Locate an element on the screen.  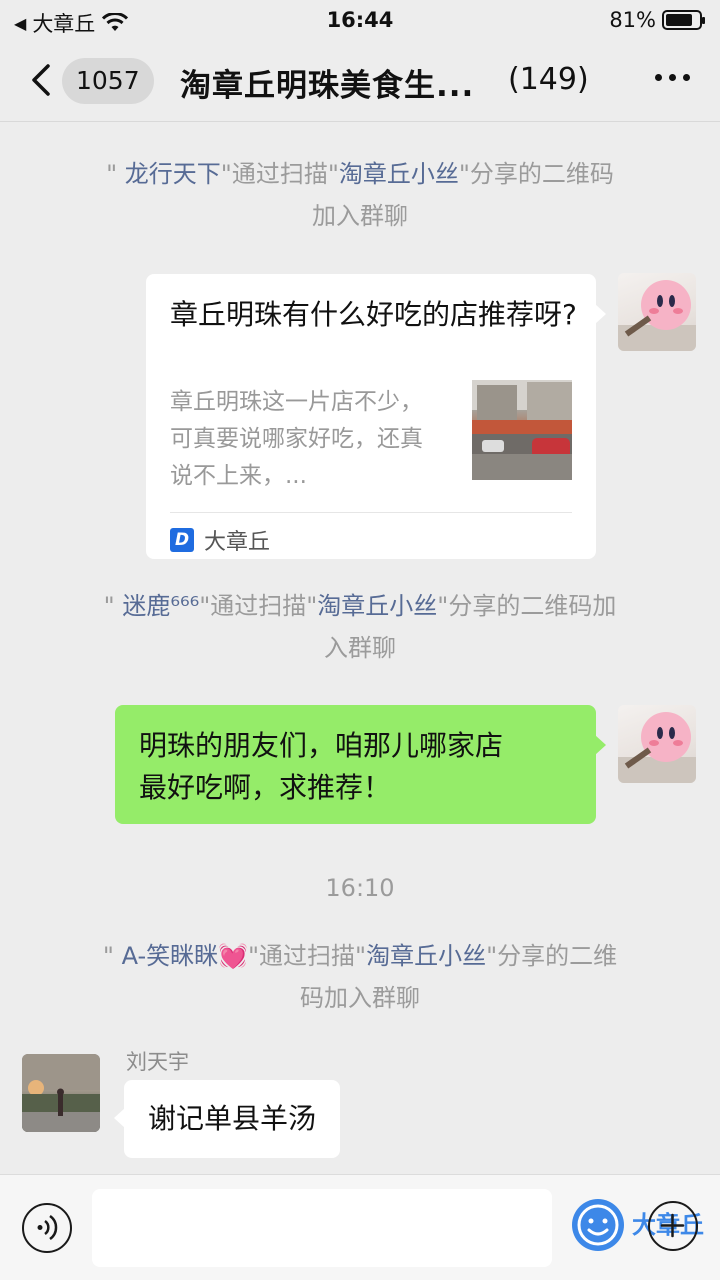
battery-icon is located at coordinates (683, 20).